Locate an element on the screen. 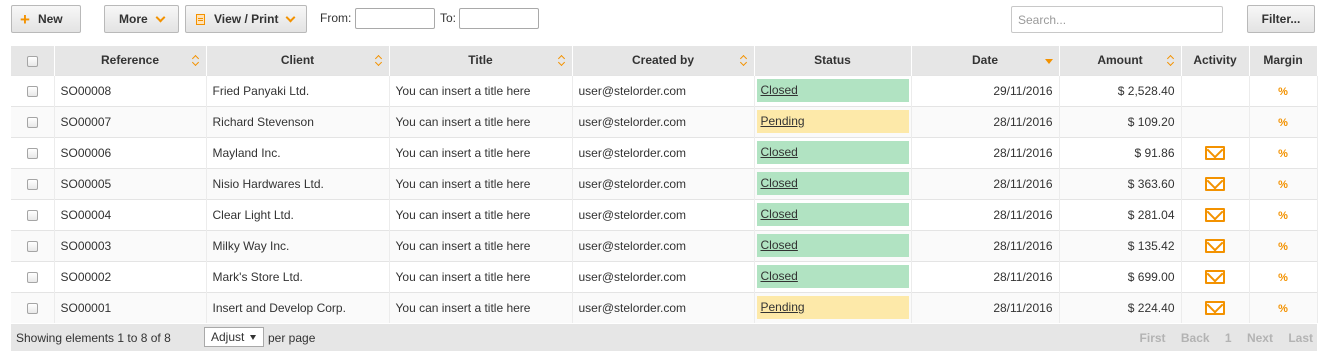  amount-cell: $ 91.86 is located at coordinates (1120, 152).